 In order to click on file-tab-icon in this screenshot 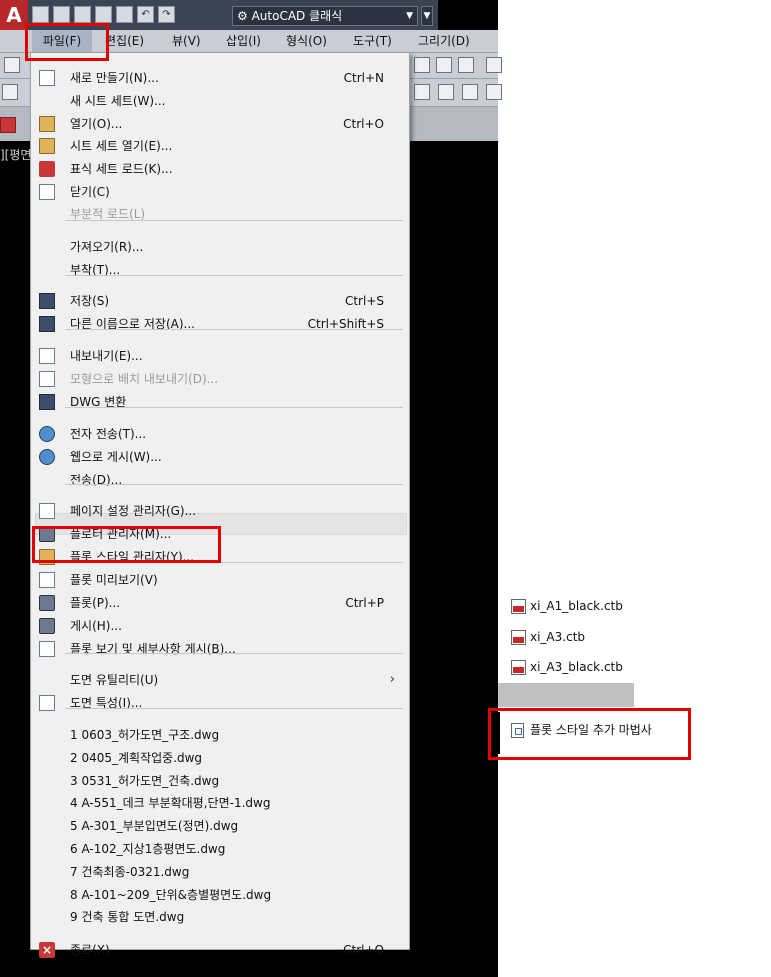, I will do `click(8, 125)`.